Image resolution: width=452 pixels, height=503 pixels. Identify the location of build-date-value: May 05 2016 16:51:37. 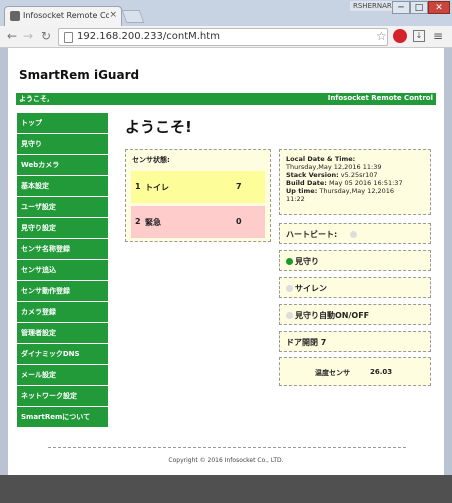
(365, 183).